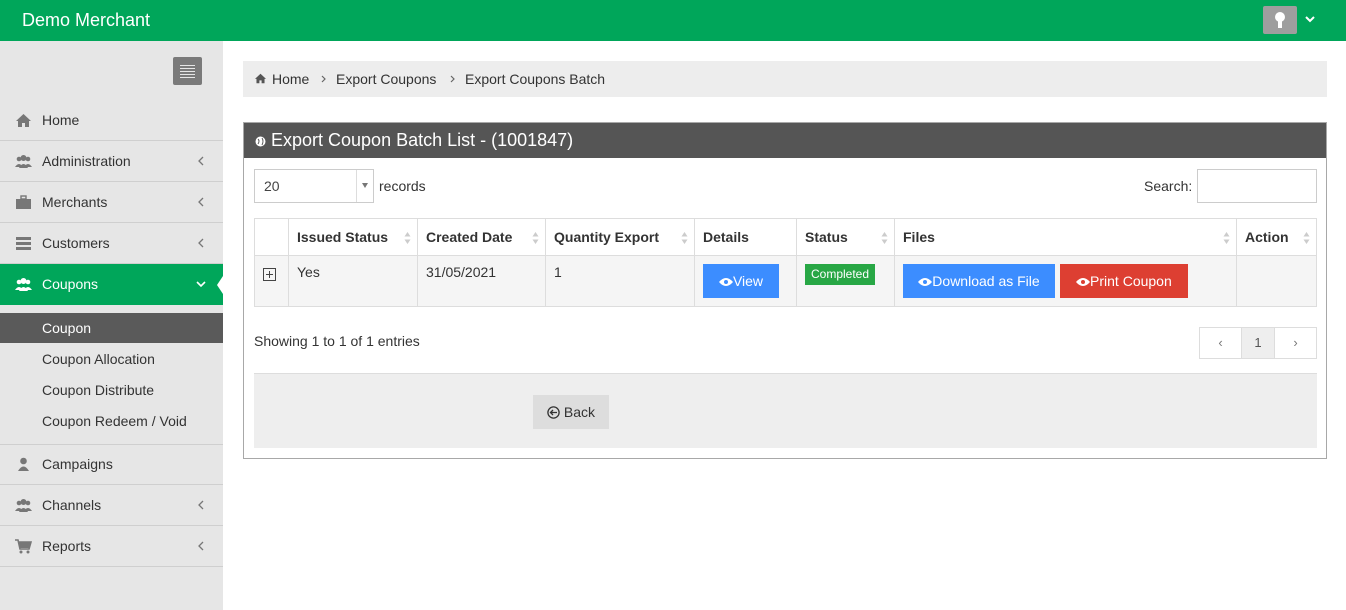 The width and height of the screenshot is (1346, 610). What do you see at coordinates (785, 410) in the screenshot?
I see `panel-footer: Back` at bounding box center [785, 410].